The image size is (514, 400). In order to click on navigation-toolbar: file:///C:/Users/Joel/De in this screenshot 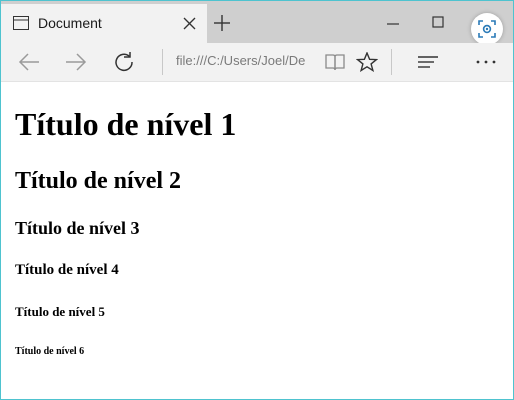, I will do `click(257, 62)`.